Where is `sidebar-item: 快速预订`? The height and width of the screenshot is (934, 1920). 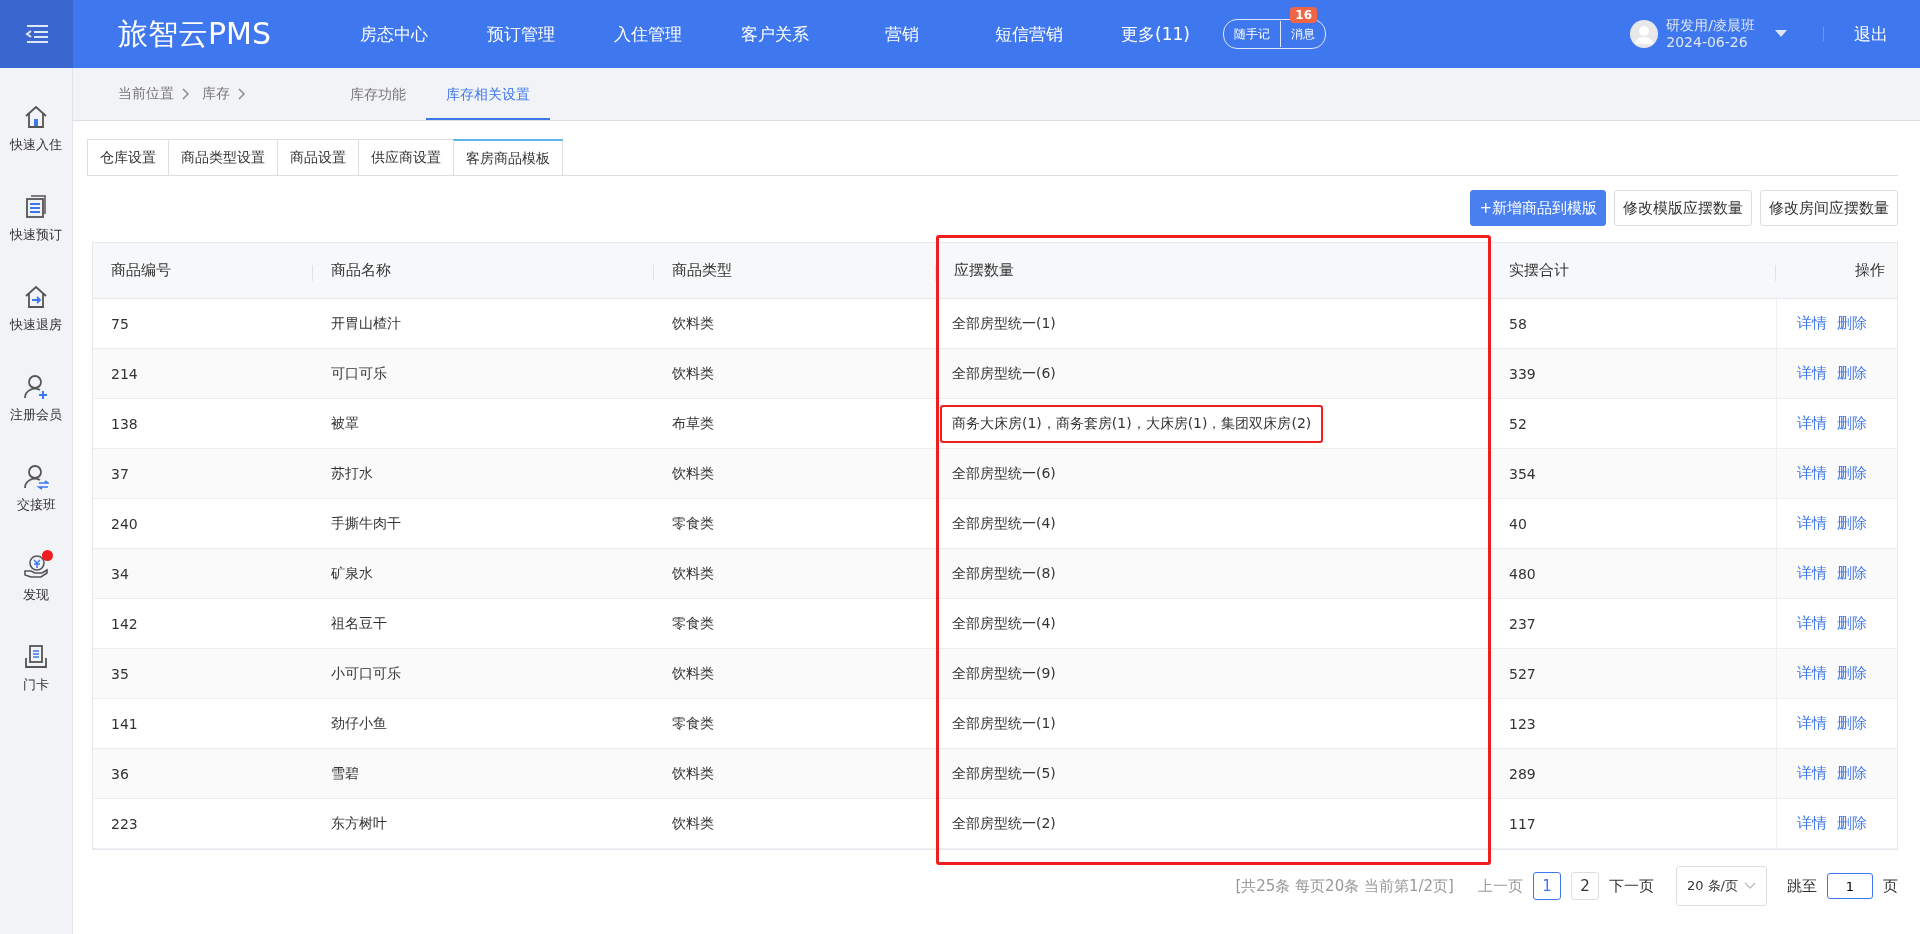
sidebar-item: 快速预订 is located at coordinates (36, 219).